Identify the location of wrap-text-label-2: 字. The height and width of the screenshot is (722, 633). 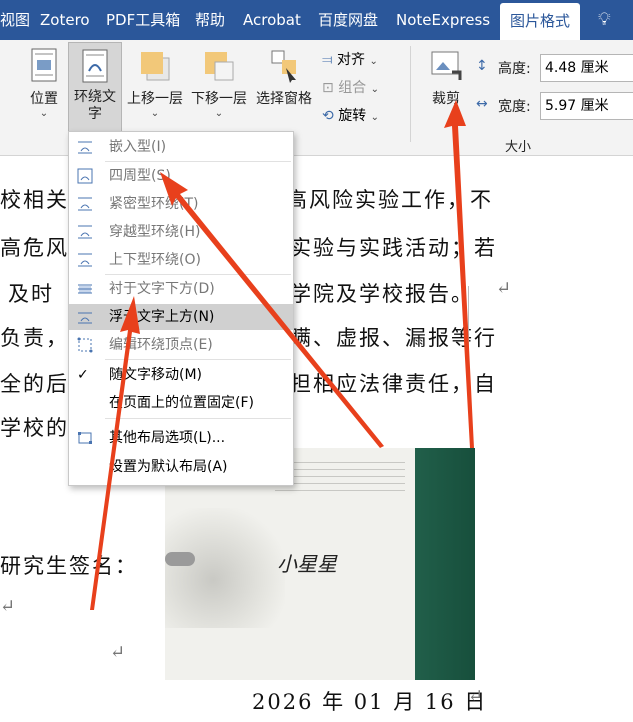
(95, 114).